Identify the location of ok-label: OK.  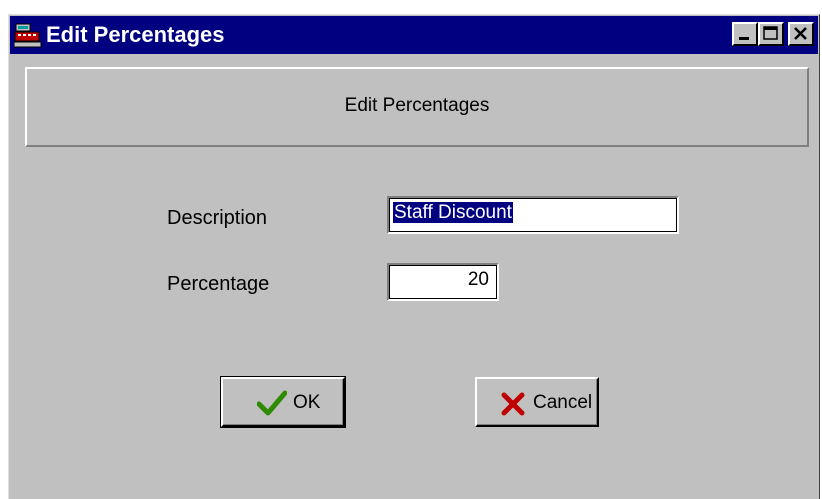
(307, 402).